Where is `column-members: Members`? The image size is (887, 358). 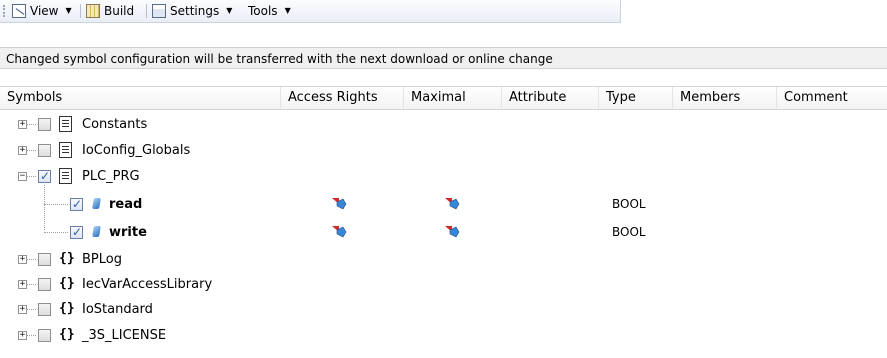 column-members: Members is located at coordinates (725, 98).